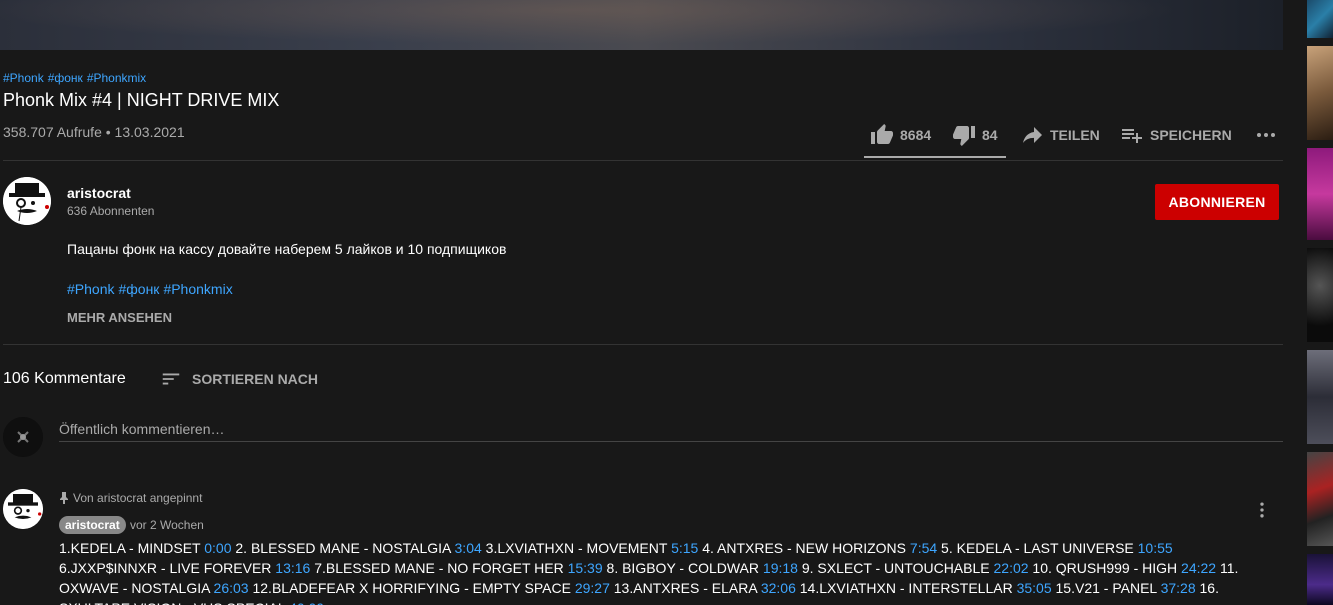  Describe the element at coordinates (1132, 136) in the screenshot. I see `playlist-add-icon` at that location.